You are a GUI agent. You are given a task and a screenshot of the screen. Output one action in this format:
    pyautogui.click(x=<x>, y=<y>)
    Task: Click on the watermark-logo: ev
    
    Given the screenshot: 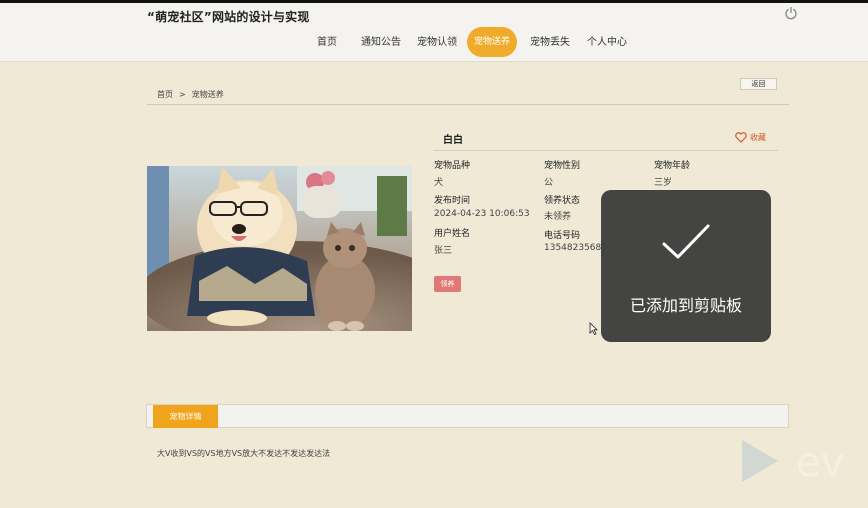 What is the action you would take?
    pyautogui.click(x=793, y=462)
    